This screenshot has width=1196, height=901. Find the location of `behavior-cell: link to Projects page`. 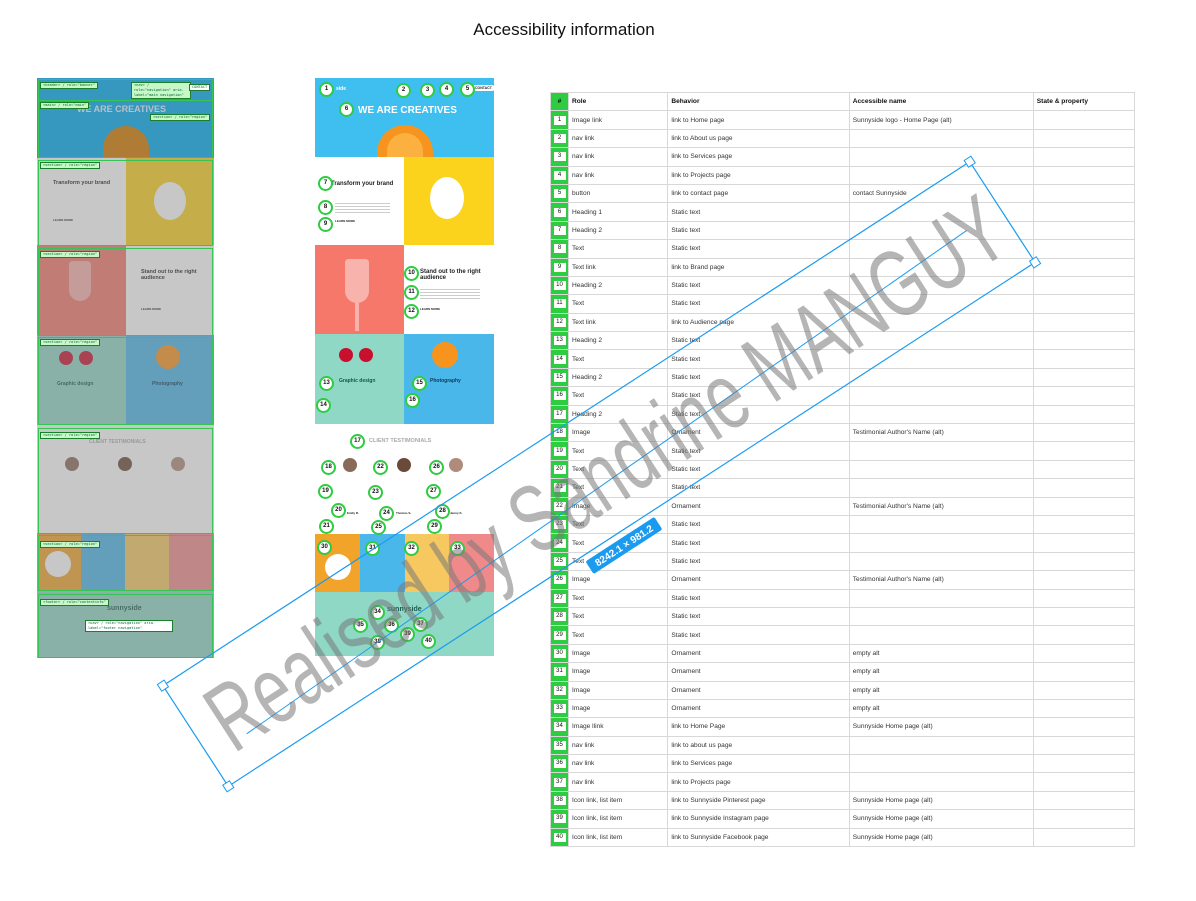

behavior-cell: link to Projects page is located at coordinates (758, 175).